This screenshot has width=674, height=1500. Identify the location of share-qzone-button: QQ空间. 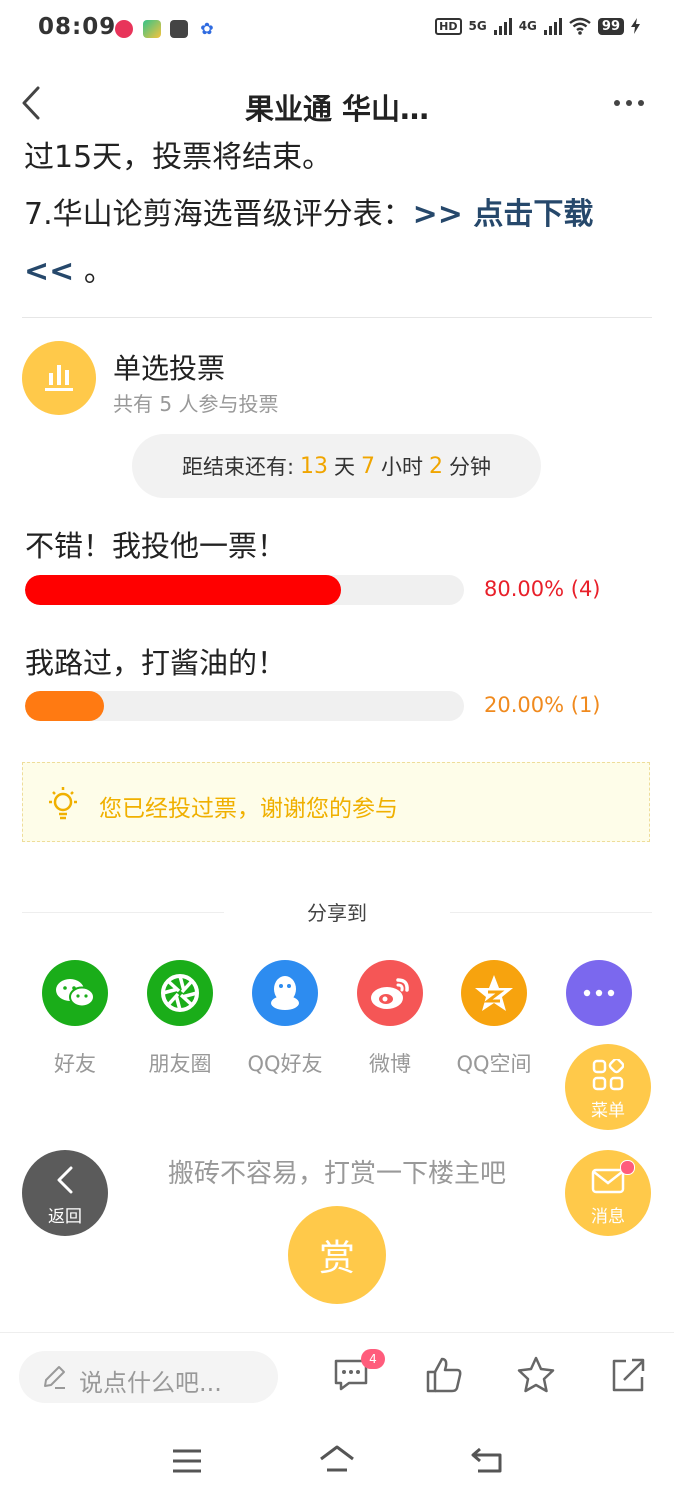
(494, 1019).